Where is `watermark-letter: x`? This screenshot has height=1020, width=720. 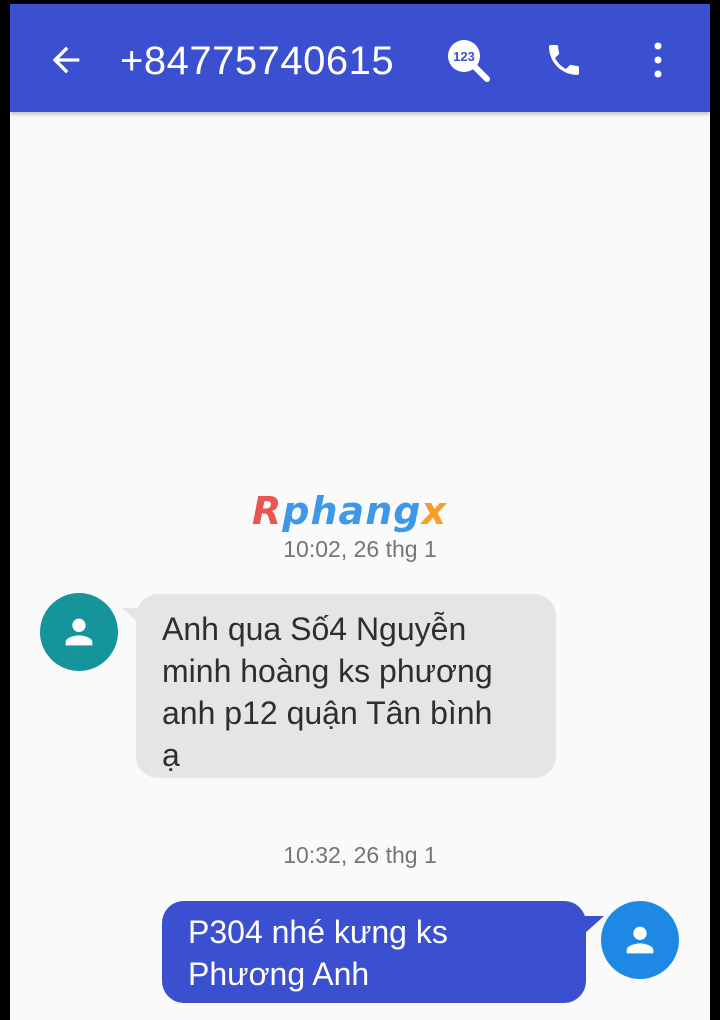 watermark-letter: x is located at coordinates (434, 511).